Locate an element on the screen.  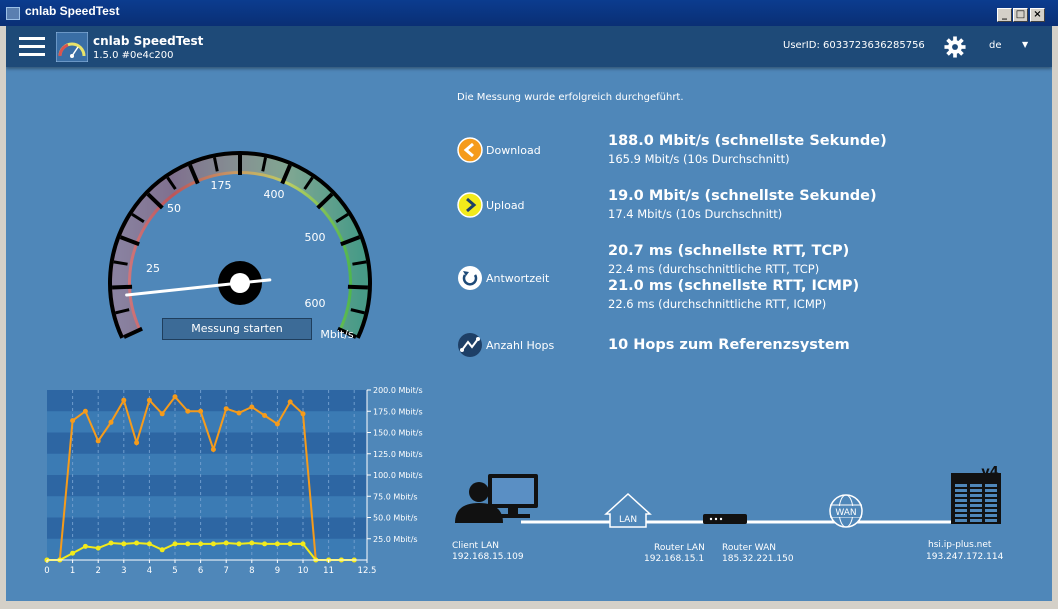
close-button: × is located at coordinates (1037, 15).